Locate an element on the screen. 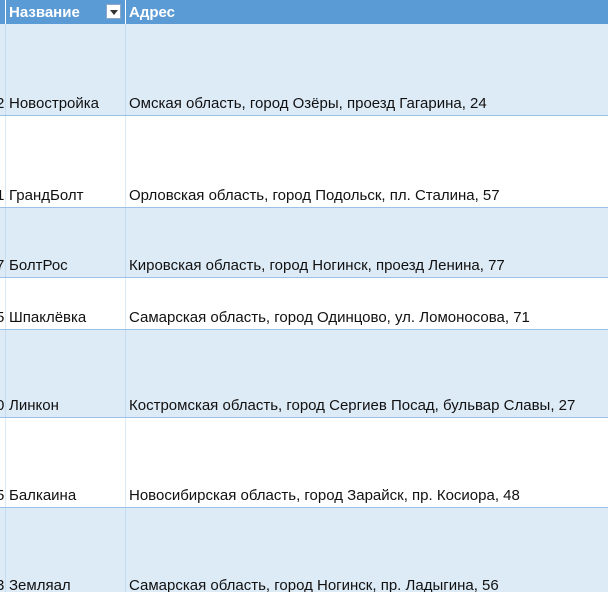 The height and width of the screenshot is (592, 608). header-cell-name: Название is located at coordinates (66, 12).